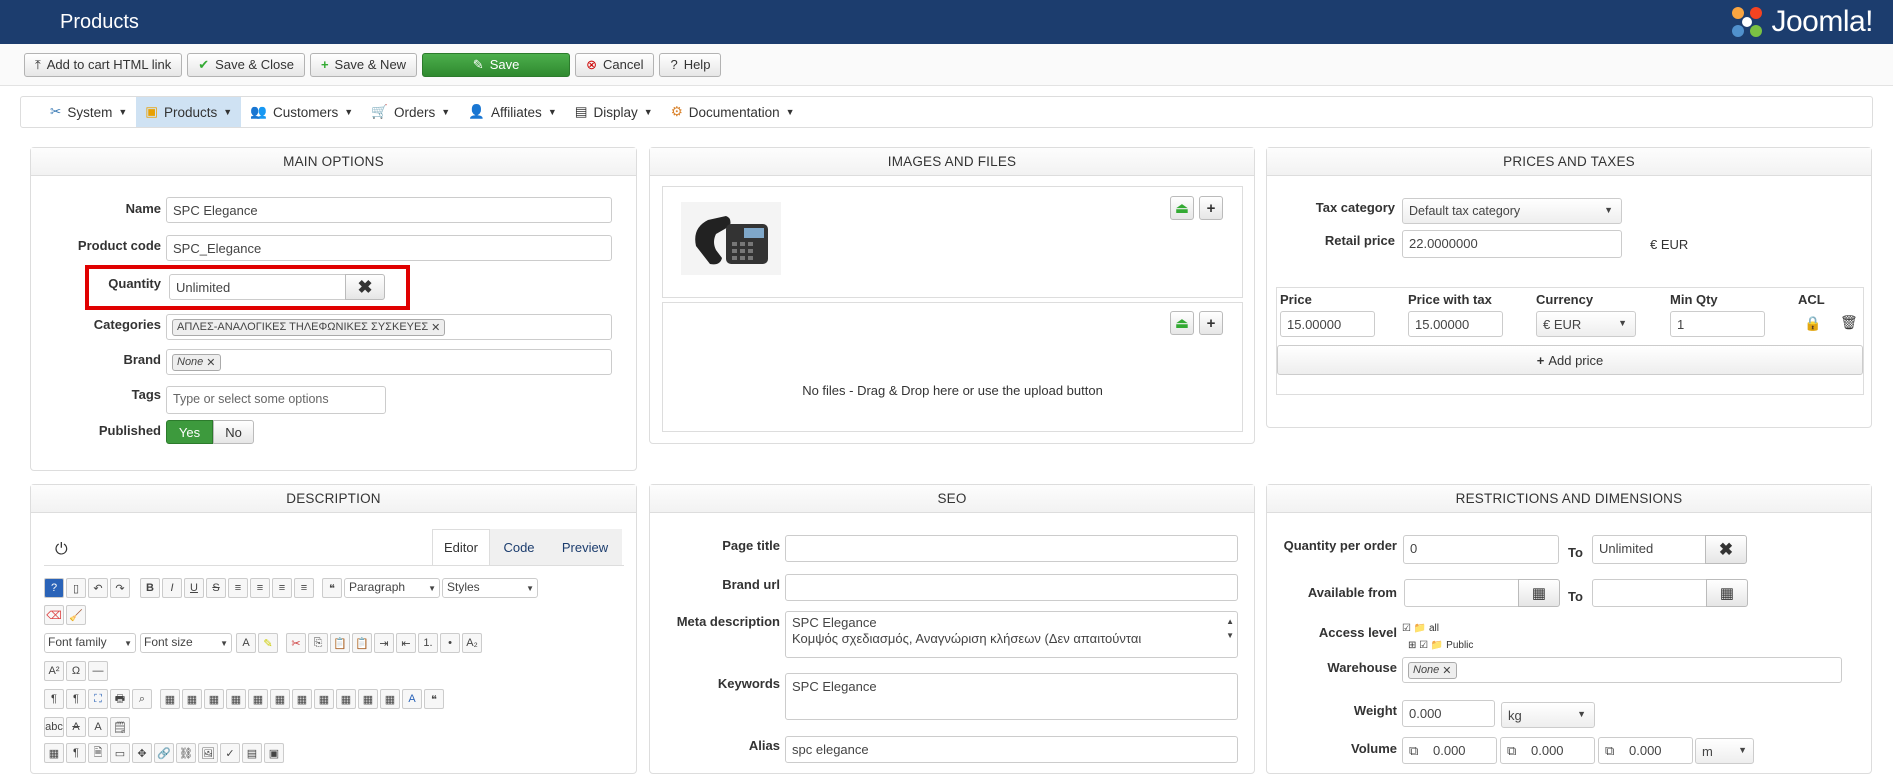  I want to click on images-dropzone: ⏏ +, so click(952, 242).